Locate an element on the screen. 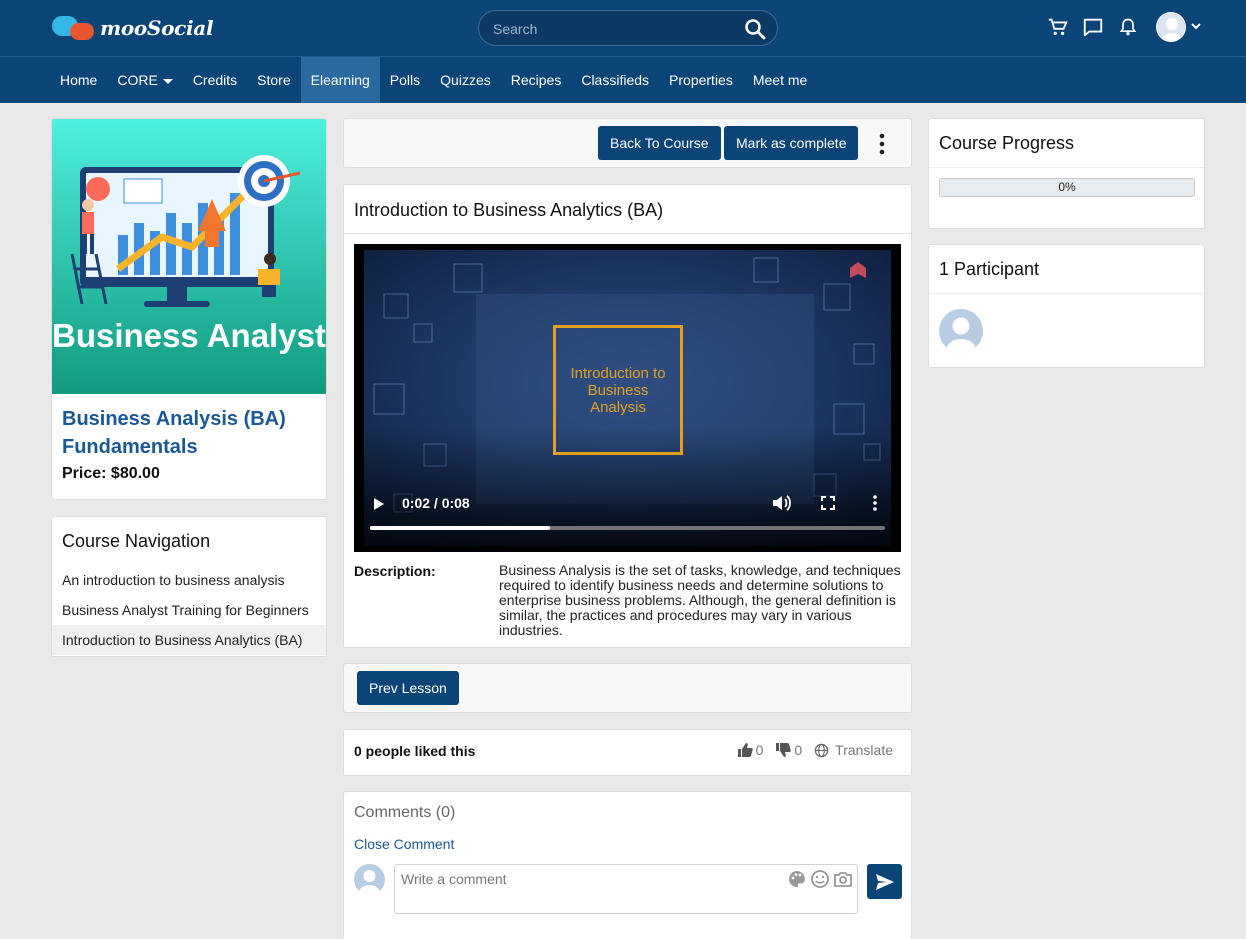 This screenshot has width=1246, height=939. logo-text: mooSocial is located at coordinates (157, 28).